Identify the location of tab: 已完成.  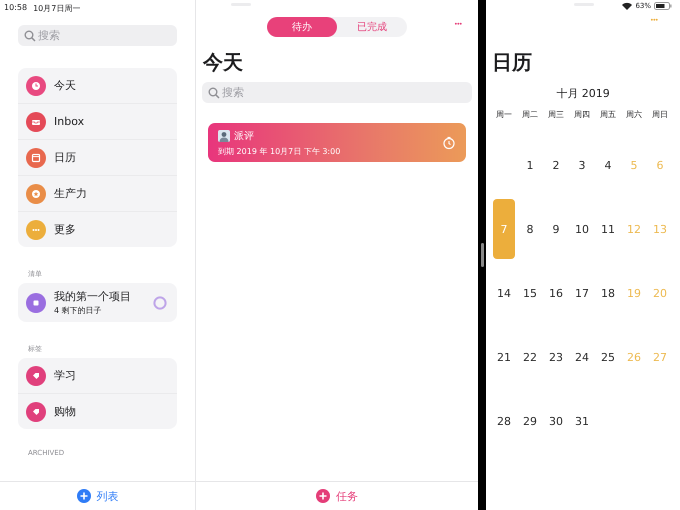
(372, 27).